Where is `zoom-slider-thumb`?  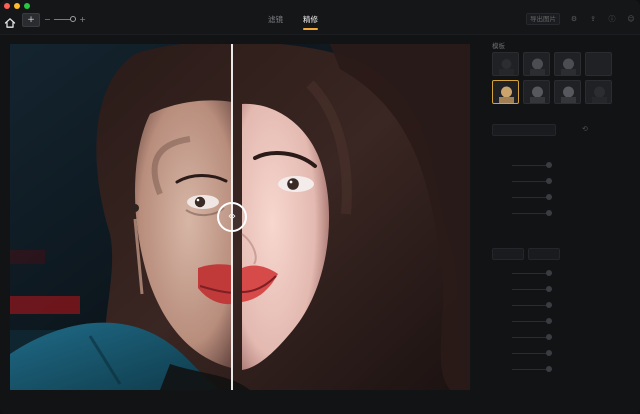 zoom-slider-thumb is located at coordinates (72, 18).